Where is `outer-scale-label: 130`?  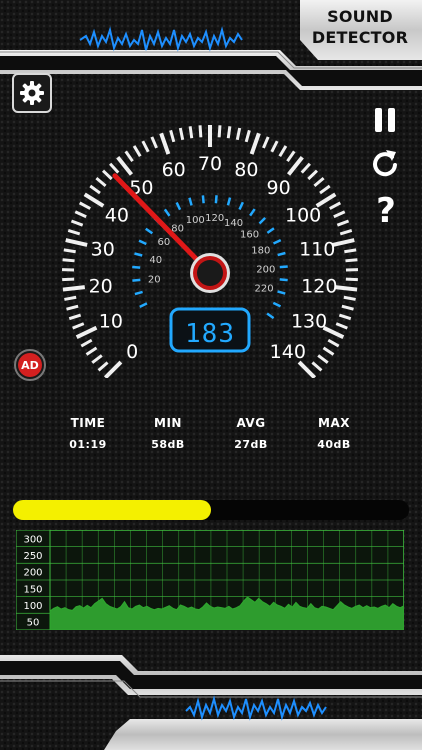
outer-scale-label: 130 is located at coordinates (309, 322).